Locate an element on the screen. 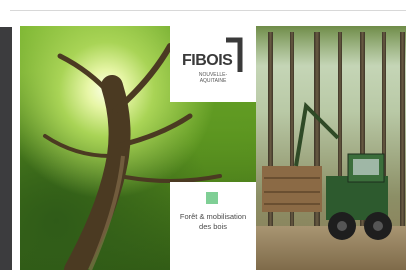  theme-caption-card: Forêt & mobilisation des bois is located at coordinates (213, 226).